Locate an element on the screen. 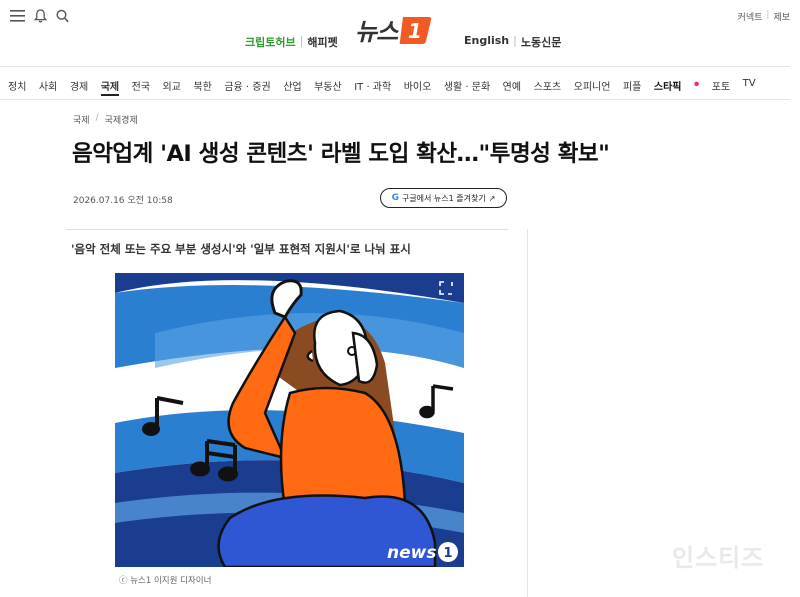 The image size is (800, 597). nav-item-society: 사회 is located at coordinates (48, 87).